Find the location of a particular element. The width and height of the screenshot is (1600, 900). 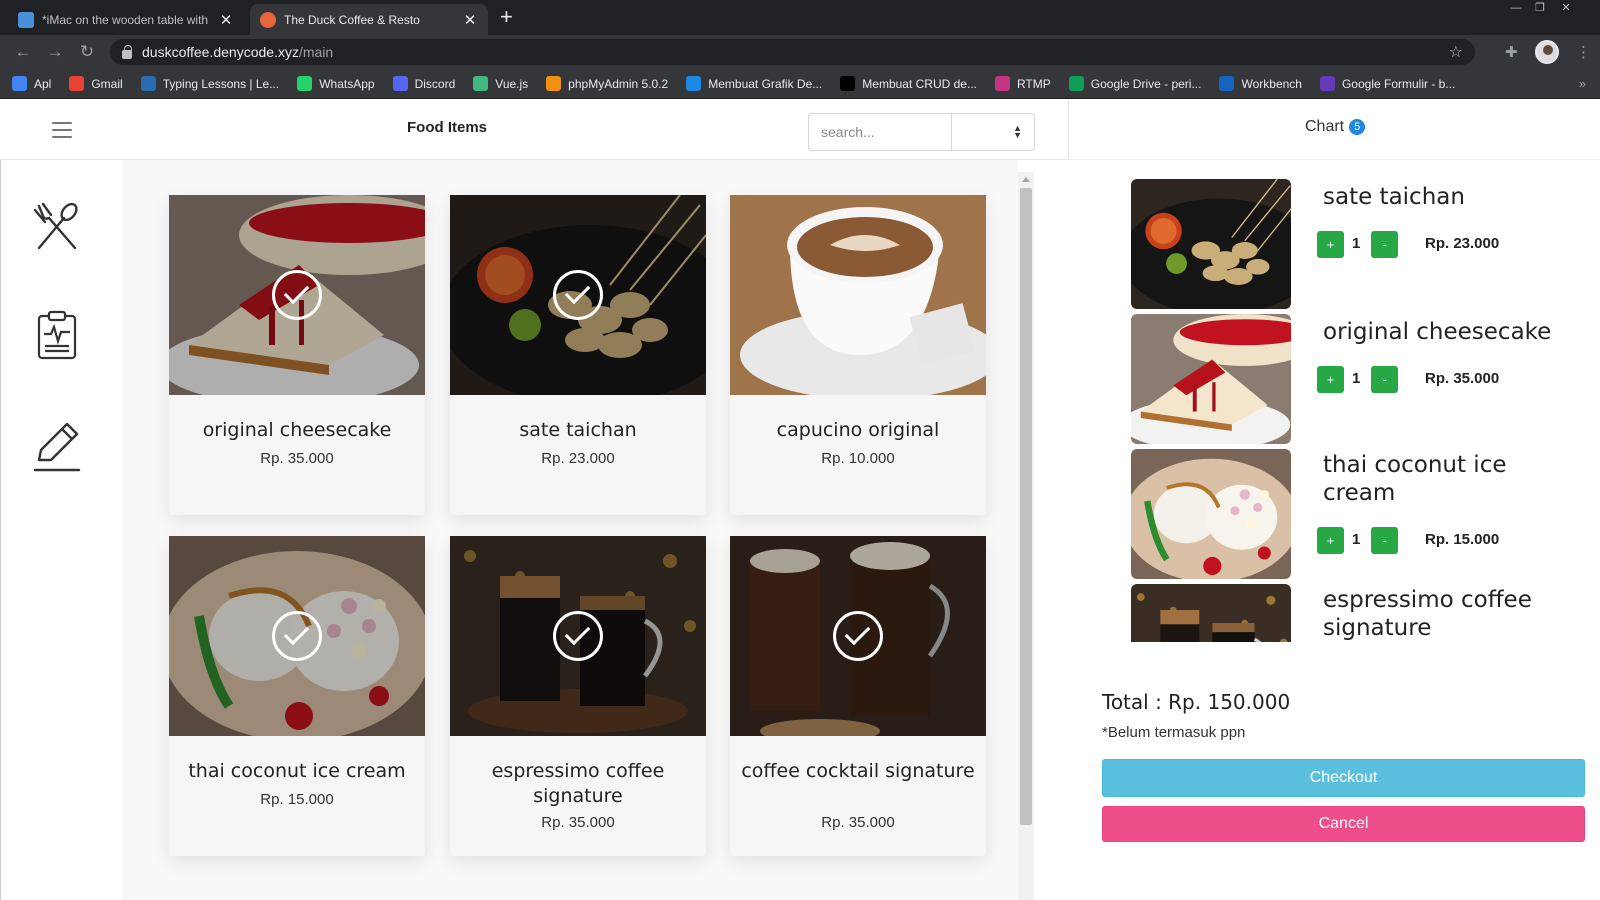

bookmark-item: Vue.js is located at coordinates (500, 83).